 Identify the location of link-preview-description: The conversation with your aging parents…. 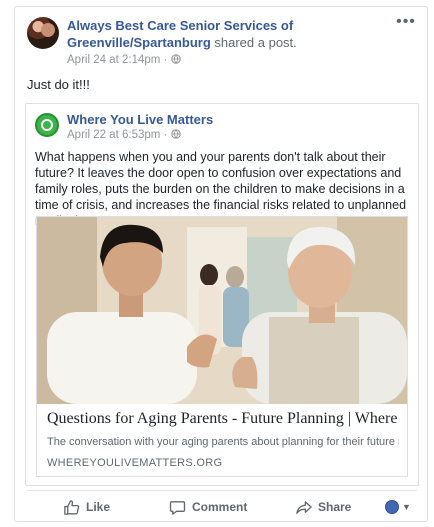
(223, 442).